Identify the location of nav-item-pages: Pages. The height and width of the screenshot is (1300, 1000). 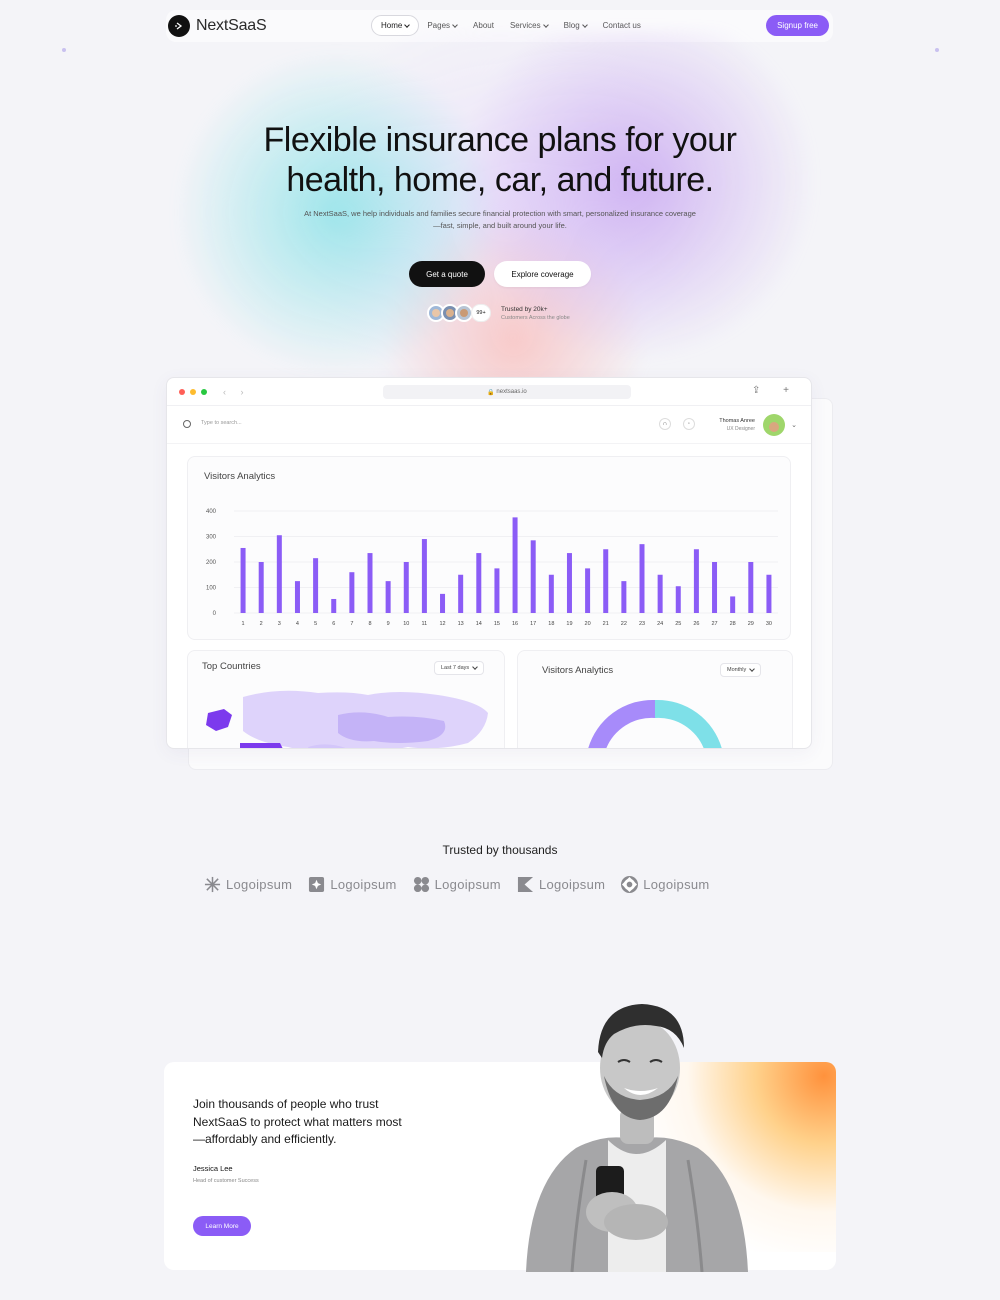
(442, 25).